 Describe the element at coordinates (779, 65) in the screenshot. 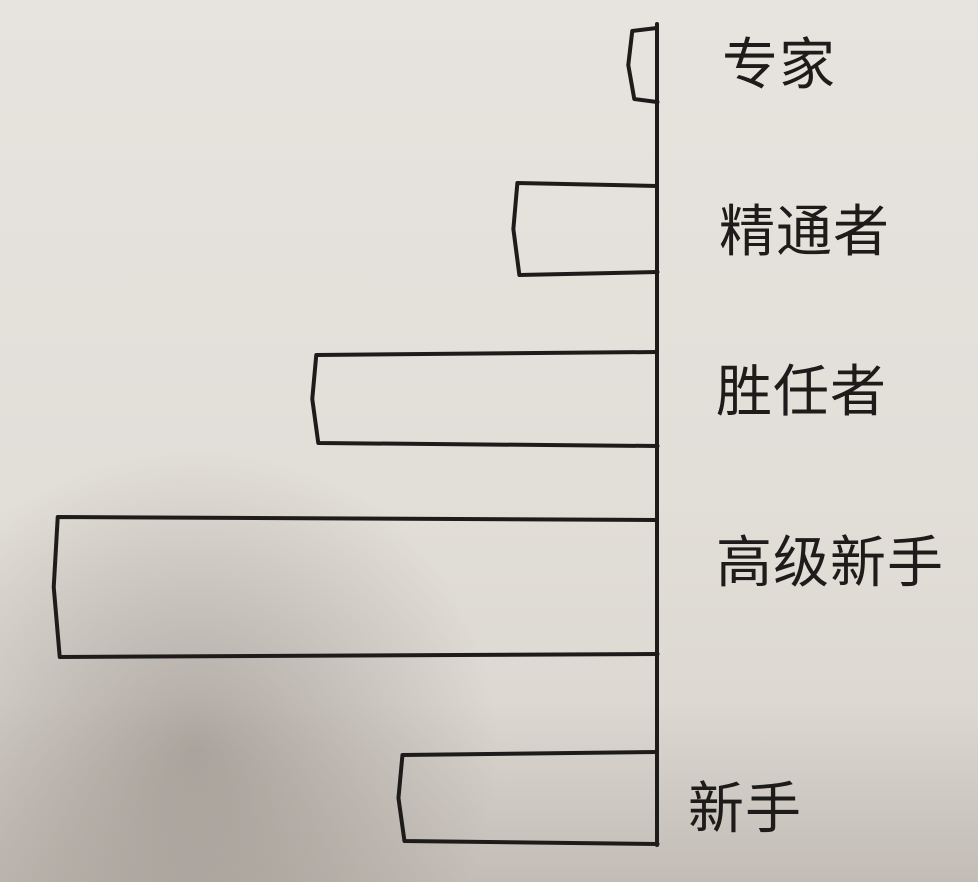

I see `category-label-1: 专家` at that location.